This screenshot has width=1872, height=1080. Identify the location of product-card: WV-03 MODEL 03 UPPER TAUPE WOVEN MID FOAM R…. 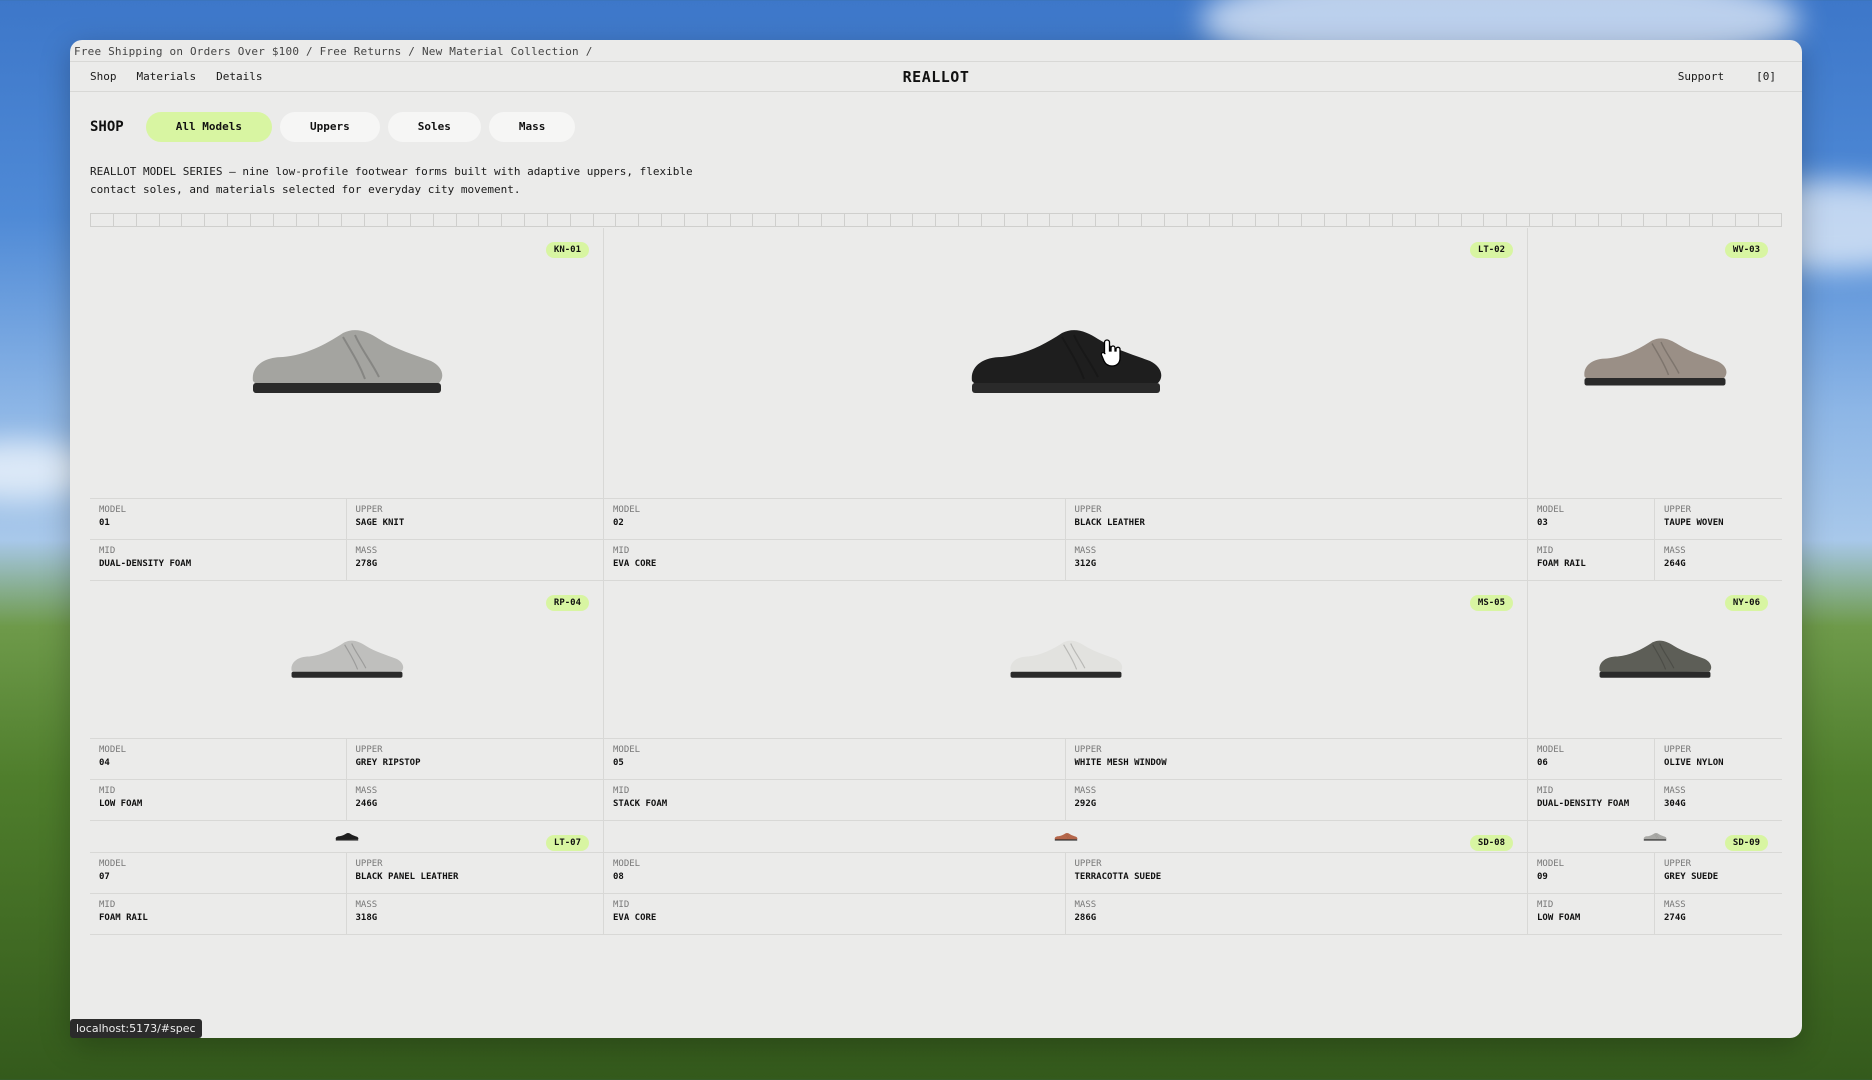
(1655, 404).